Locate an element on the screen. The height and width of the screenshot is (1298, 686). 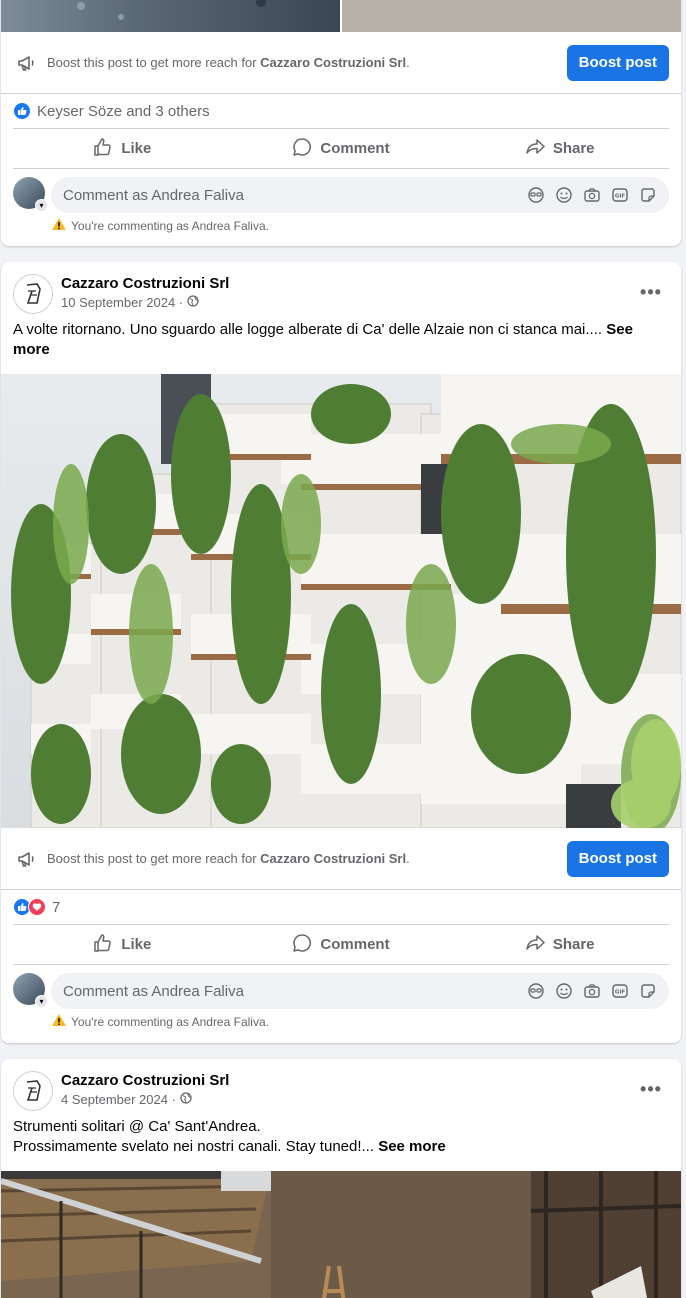
see-more-link: See more is located at coordinates (412, 1146).